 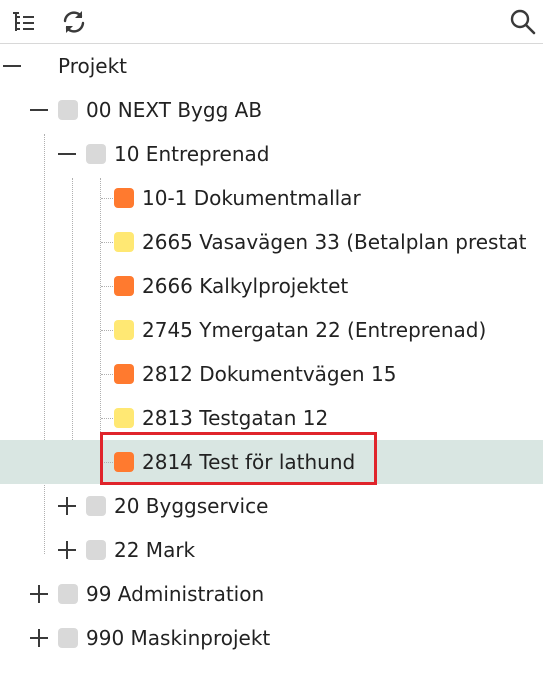 What do you see at coordinates (174, 110) in the screenshot?
I see `tree-node-label: 00 NEXT Bygg AB` at bounding box center [174, 110].